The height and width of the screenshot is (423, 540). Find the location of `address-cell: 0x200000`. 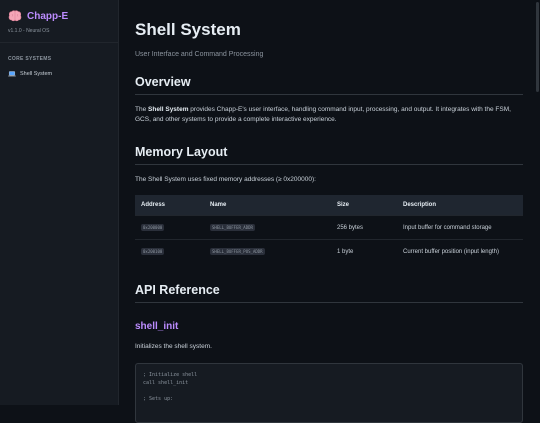

address-cell: 0x200000 is located at coordinates (169, 227).